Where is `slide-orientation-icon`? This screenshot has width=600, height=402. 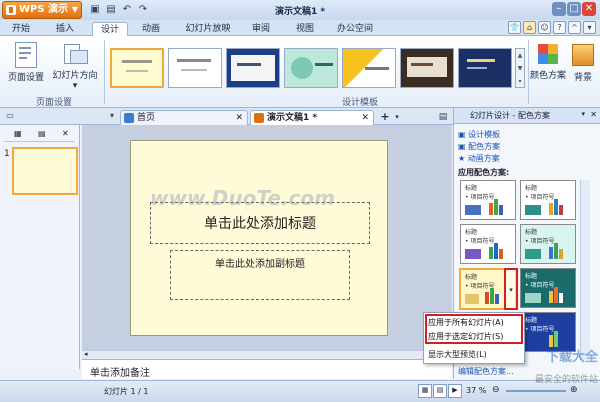 slide-orientation-icon is located at coordinates (75, 54).